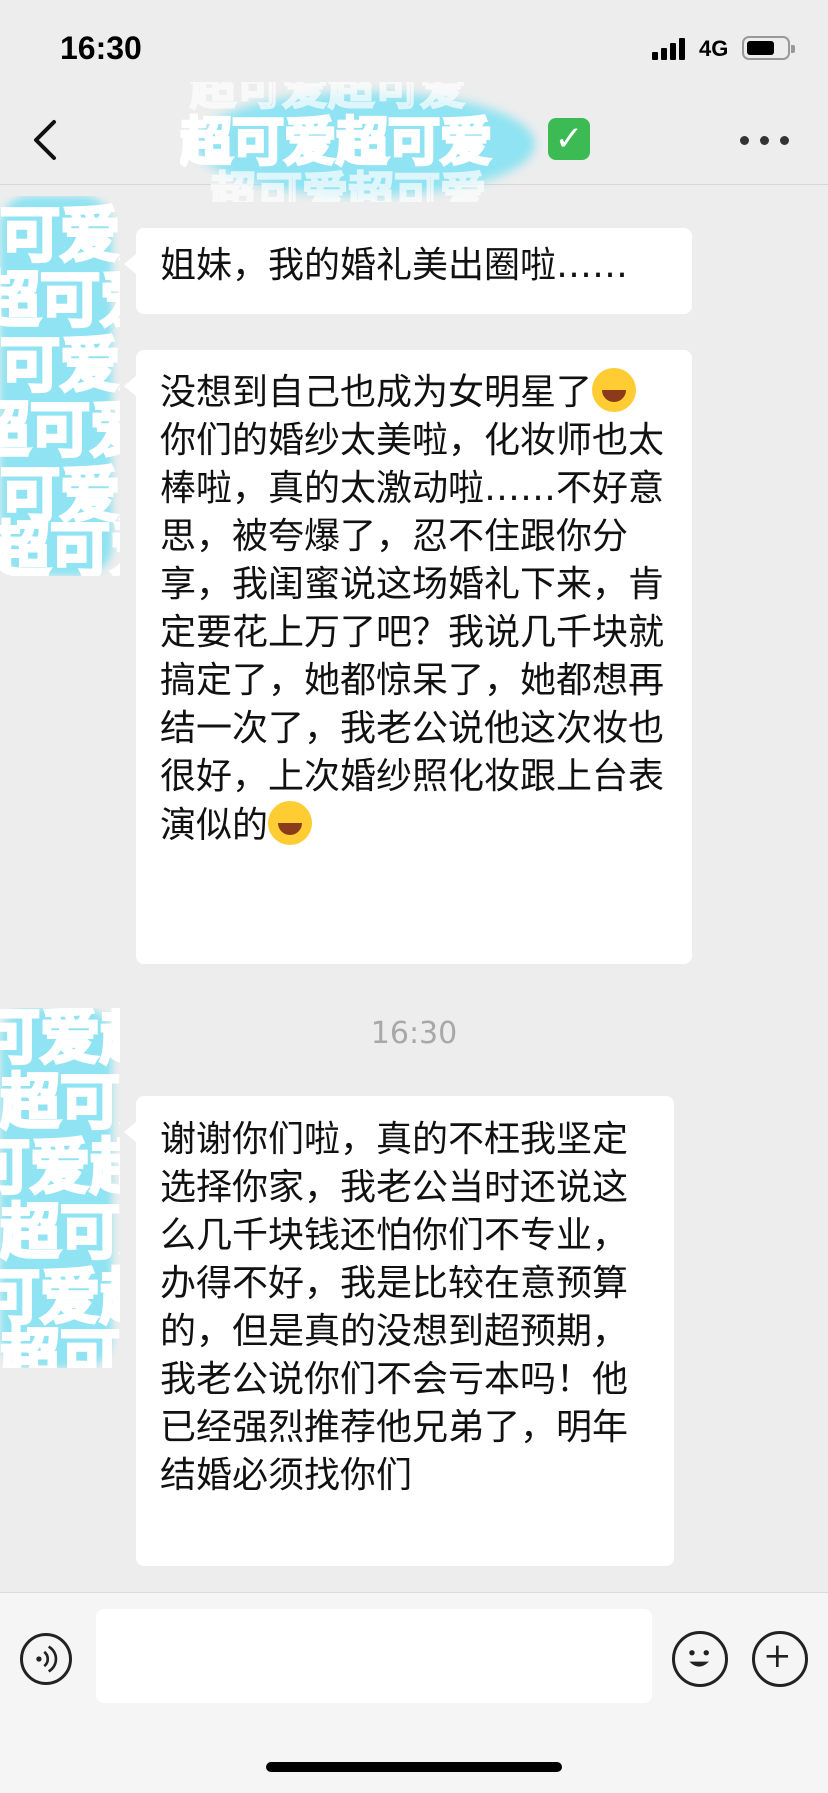  What do you see at coordinates (376, 392) in the screenshot?
I see `message-text: 没想到自己也成为女明星了` at bounding box center [376, 392].